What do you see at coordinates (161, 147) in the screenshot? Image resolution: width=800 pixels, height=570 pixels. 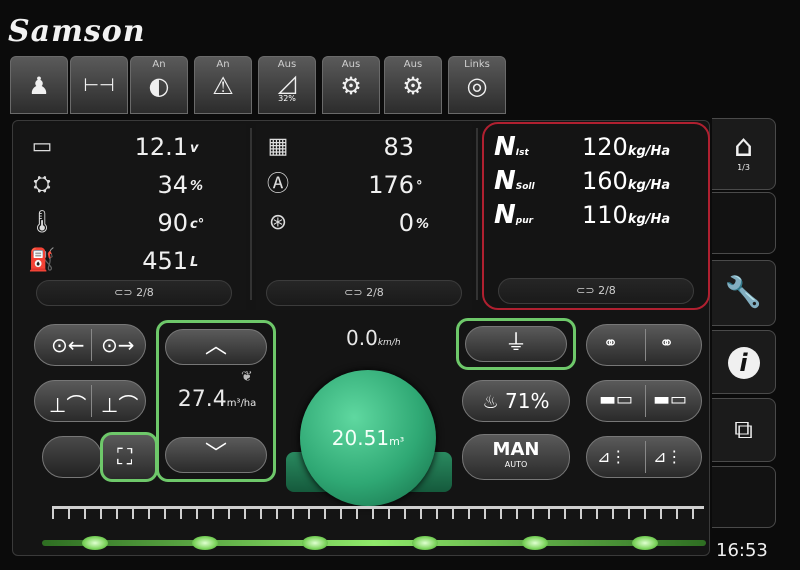 I see `battery-value: 12.1` at bounding box center [161, 147].